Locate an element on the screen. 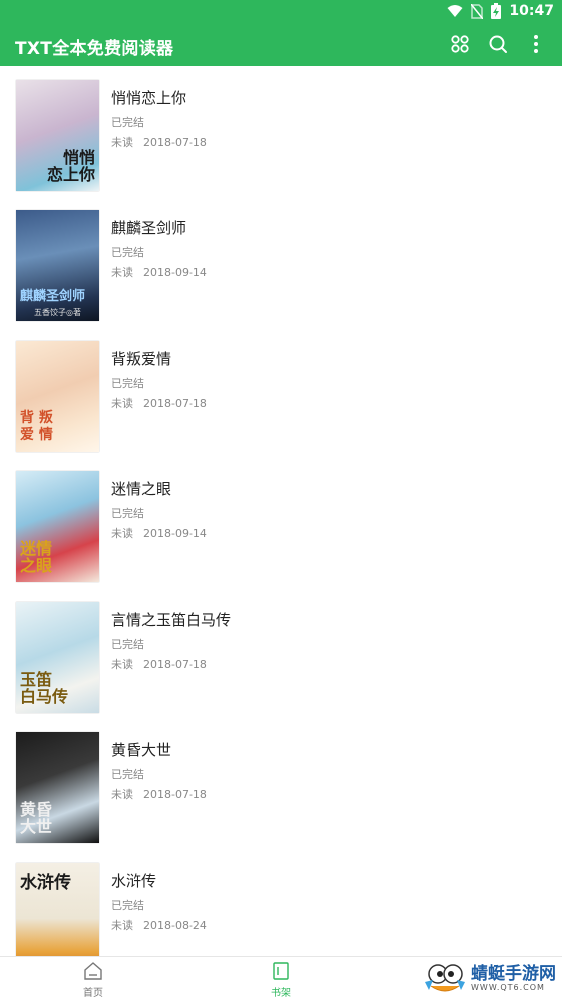 The height and width of the screenshot is (1000, 562). book-title: 言情之玉笛白马传 is located at coordinates (171, 620).